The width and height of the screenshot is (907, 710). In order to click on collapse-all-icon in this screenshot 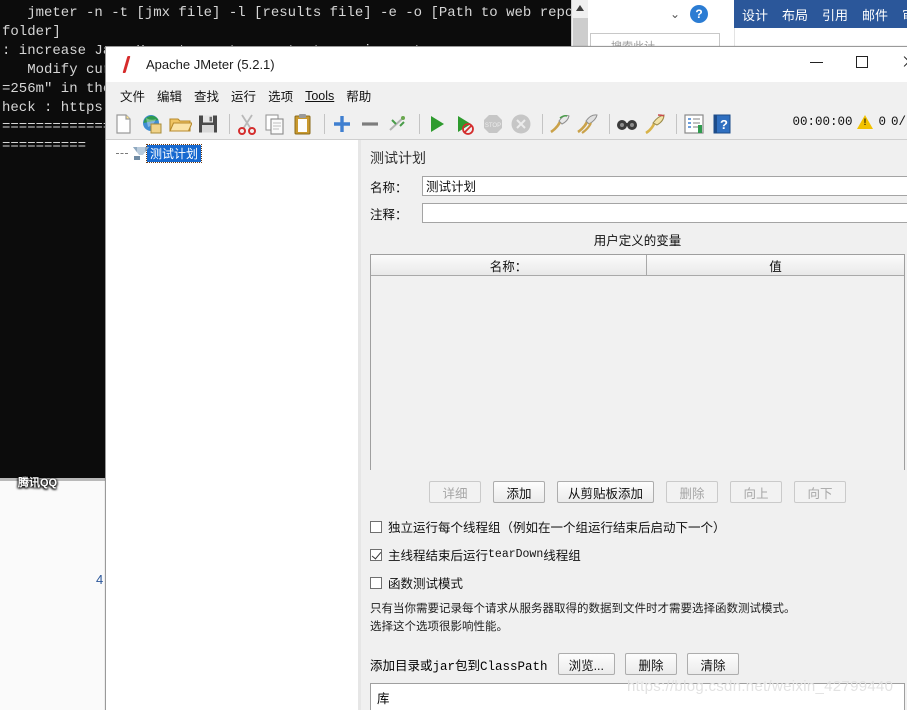, I will do `click(371, 124)`.